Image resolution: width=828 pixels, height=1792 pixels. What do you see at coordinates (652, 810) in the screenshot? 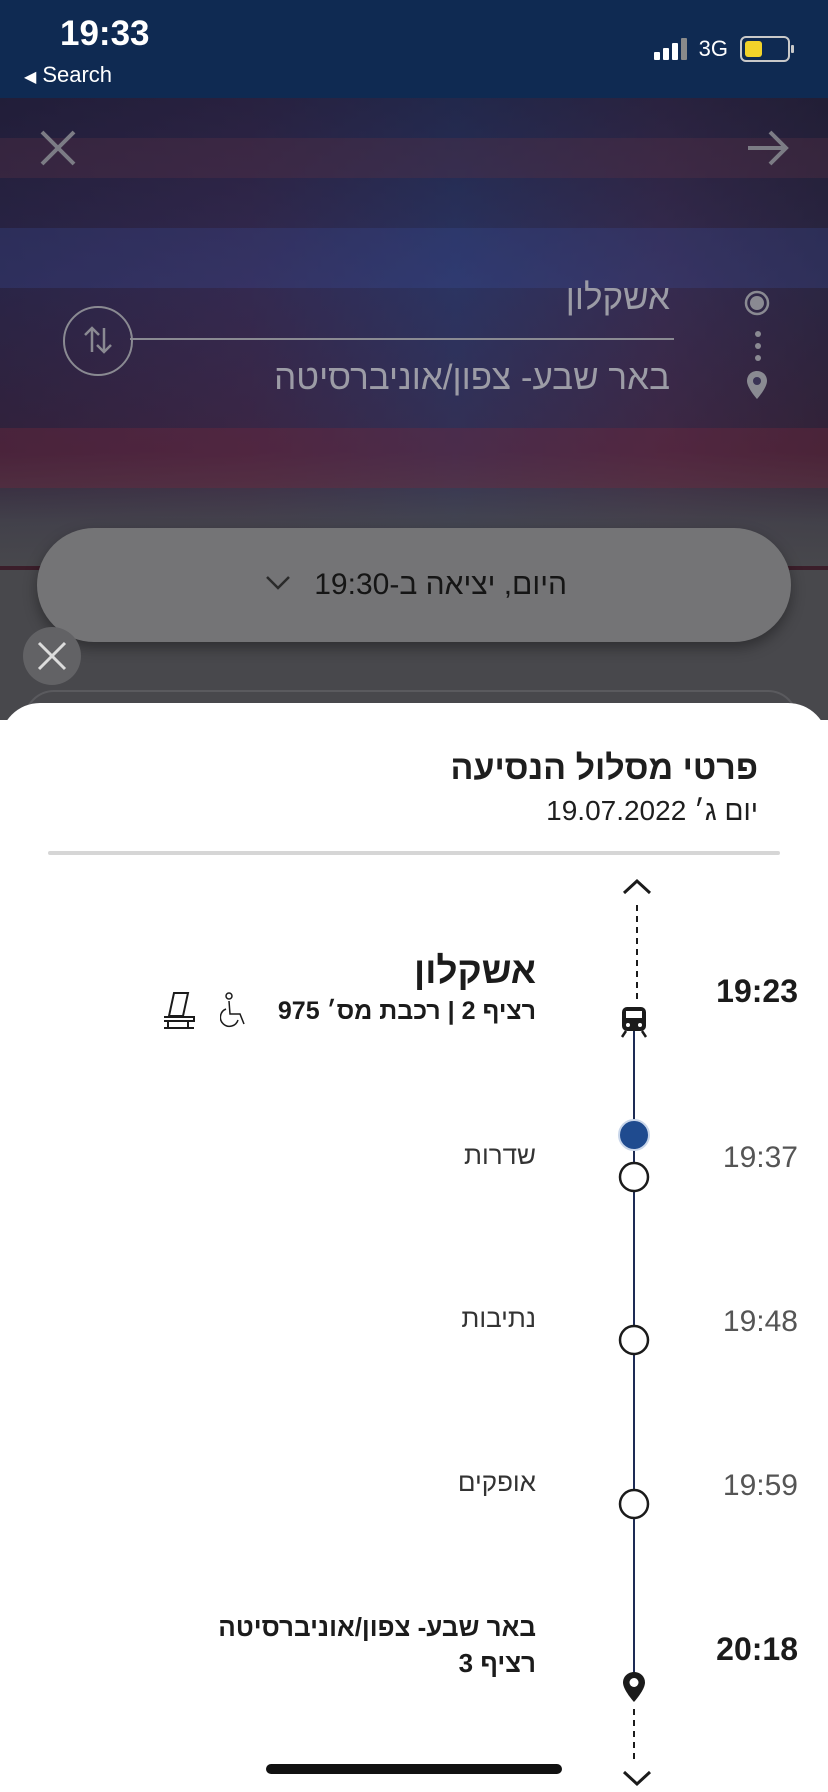
I see `trip-date: יום ג׳ 19.07.2022` at bounding box center [652, 810].